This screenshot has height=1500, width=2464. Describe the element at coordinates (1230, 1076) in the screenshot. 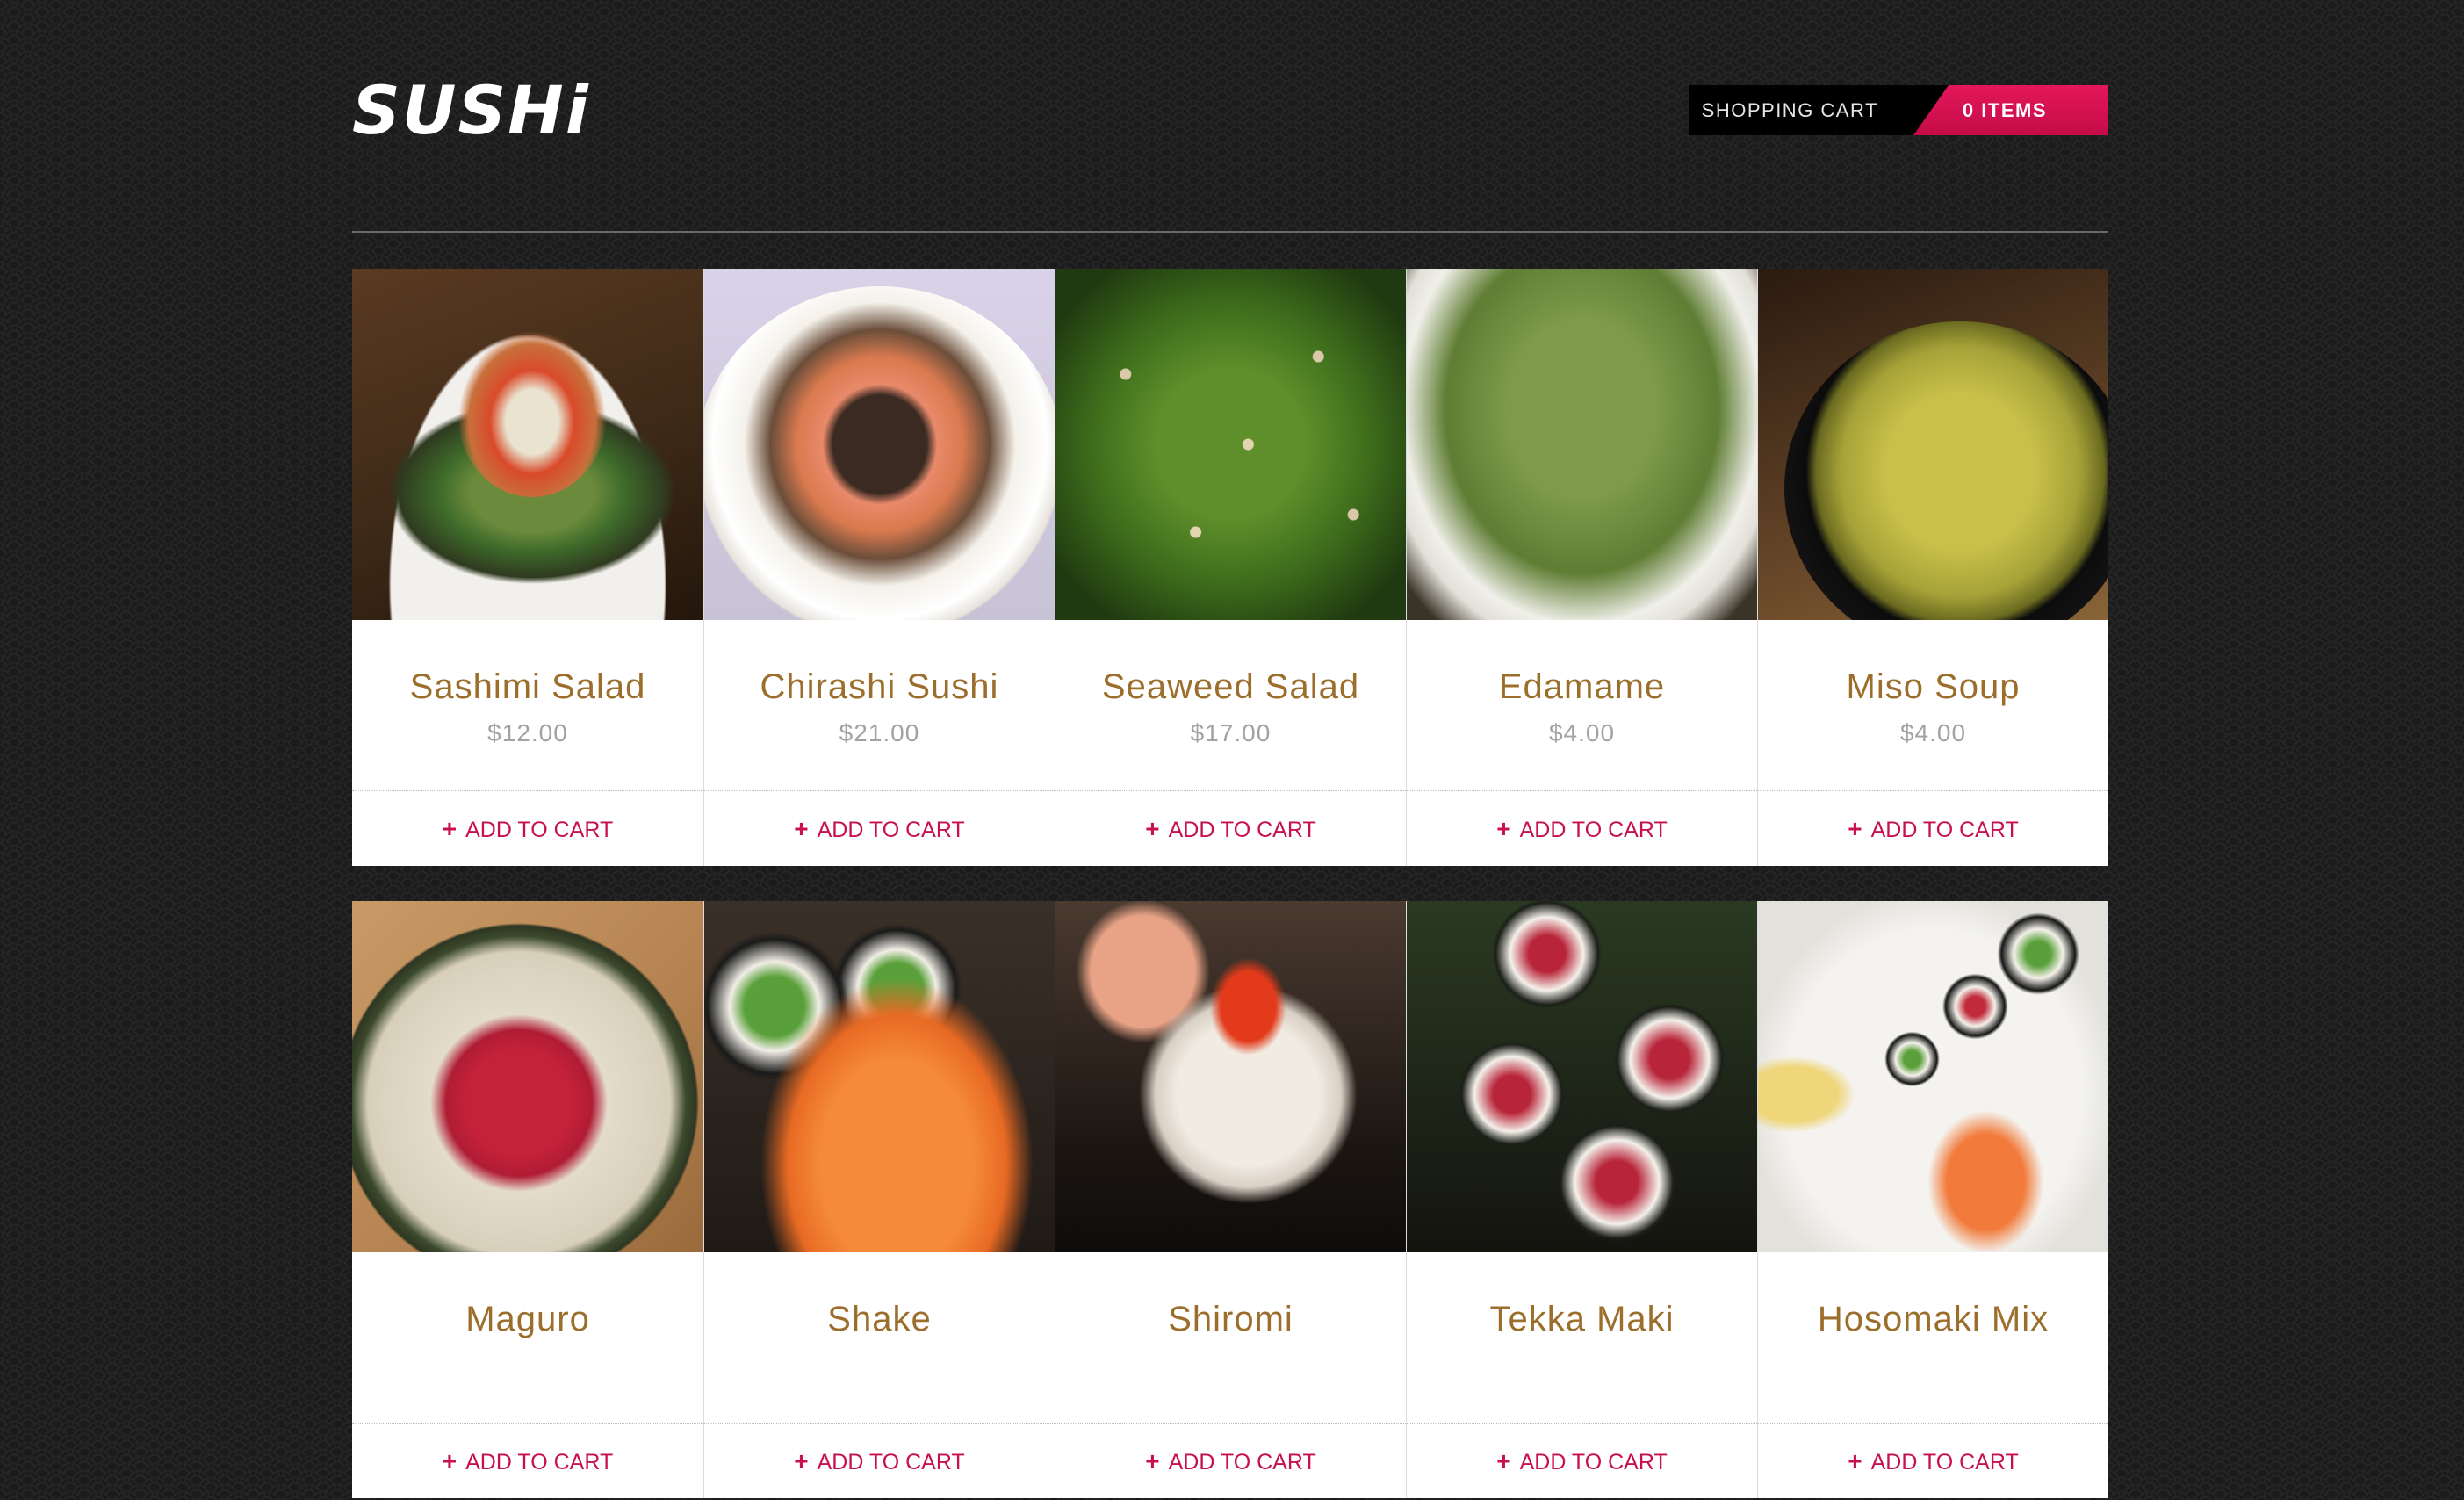

I see `product-photo-shiromi` at that location.